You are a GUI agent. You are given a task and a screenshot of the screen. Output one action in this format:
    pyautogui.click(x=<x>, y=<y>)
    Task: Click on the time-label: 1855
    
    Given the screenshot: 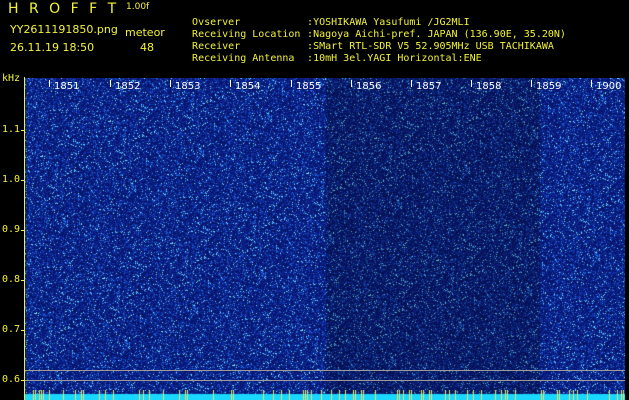 What is the action you would take?
    pyautogui.click(x=309, y=86)
    